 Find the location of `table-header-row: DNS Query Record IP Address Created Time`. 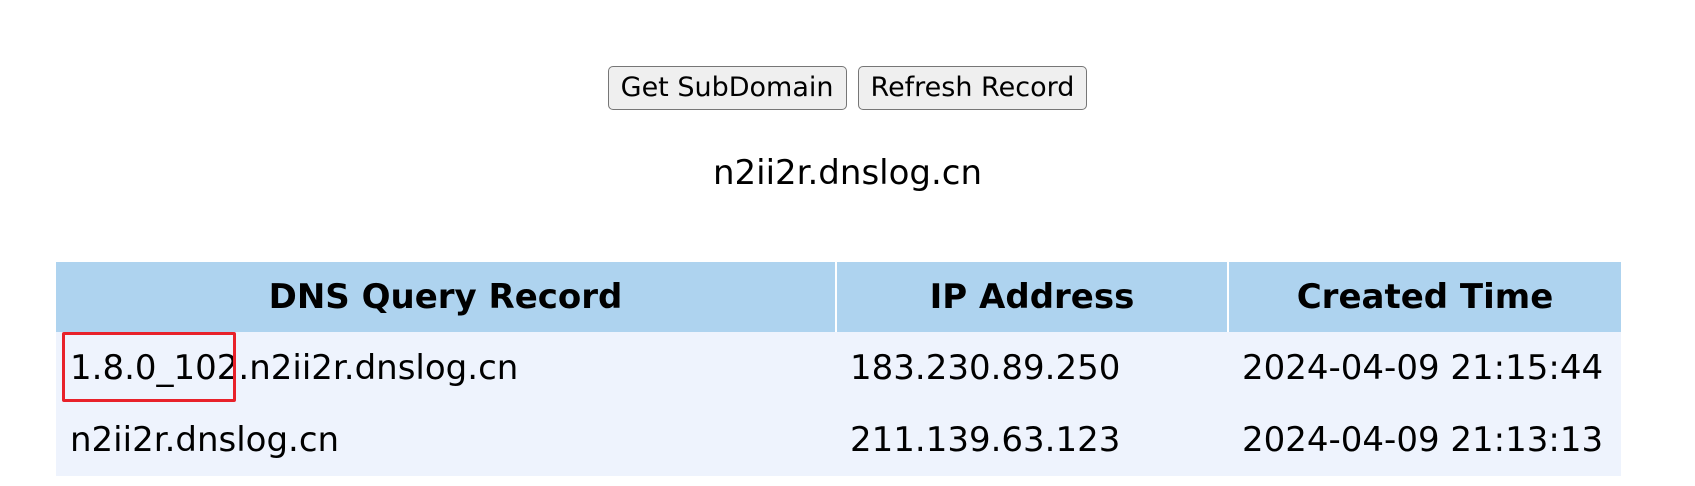

table-header-row: DNS Query Record IP Address Created Time is located at coordinates (838, 297).